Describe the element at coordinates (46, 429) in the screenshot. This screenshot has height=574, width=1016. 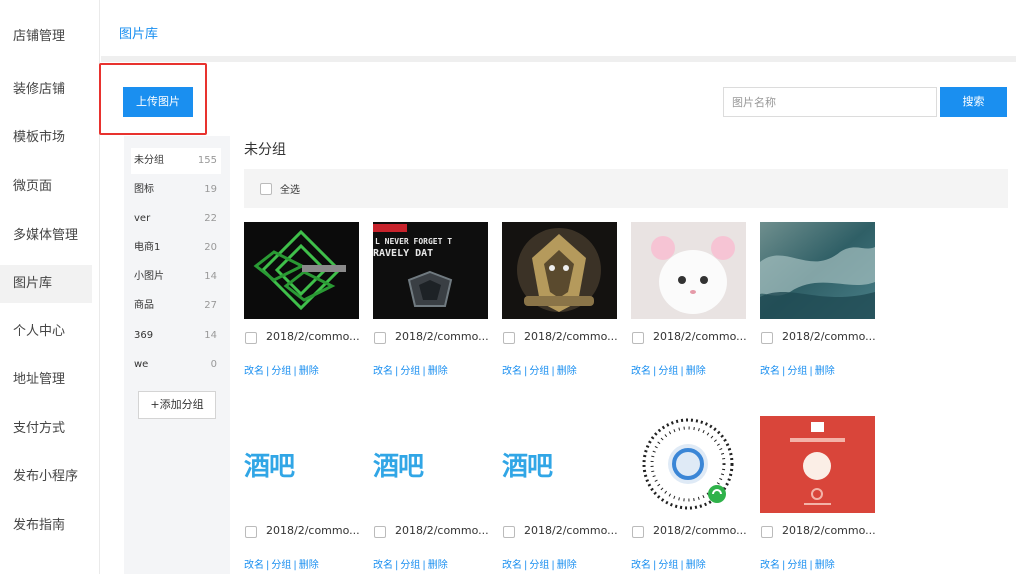
I see `sidebar-item-payment-method: 支付方式` at that location.